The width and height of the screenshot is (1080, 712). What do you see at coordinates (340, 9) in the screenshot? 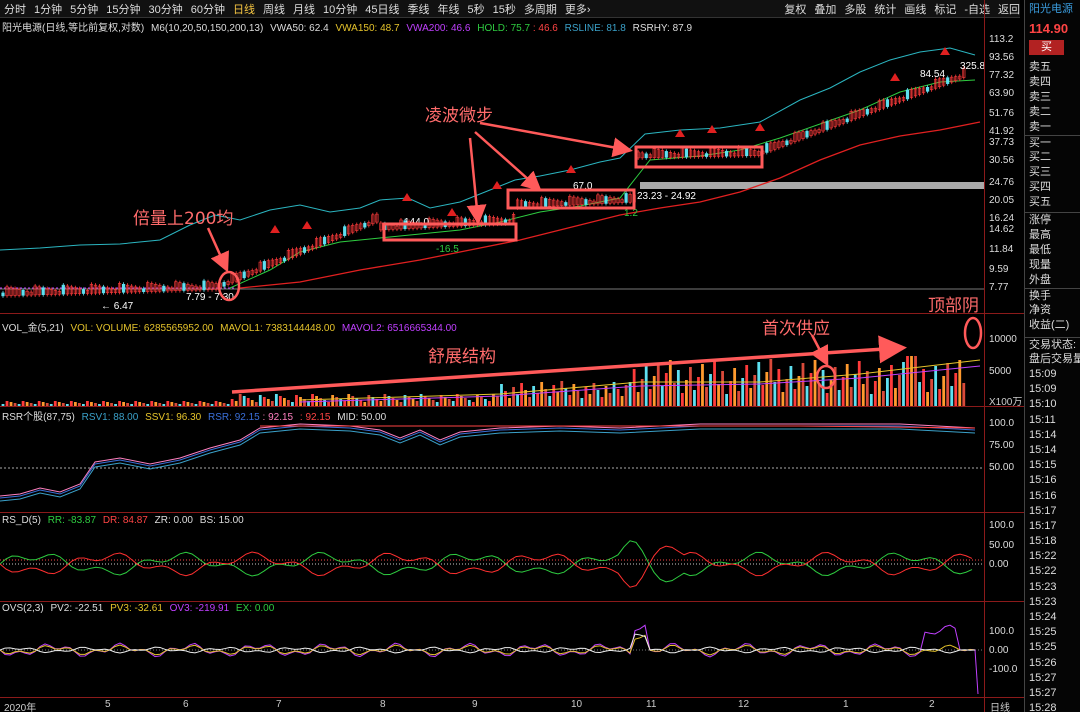
I see `period-tab: 10分钟` at bounding box center [340, 9].